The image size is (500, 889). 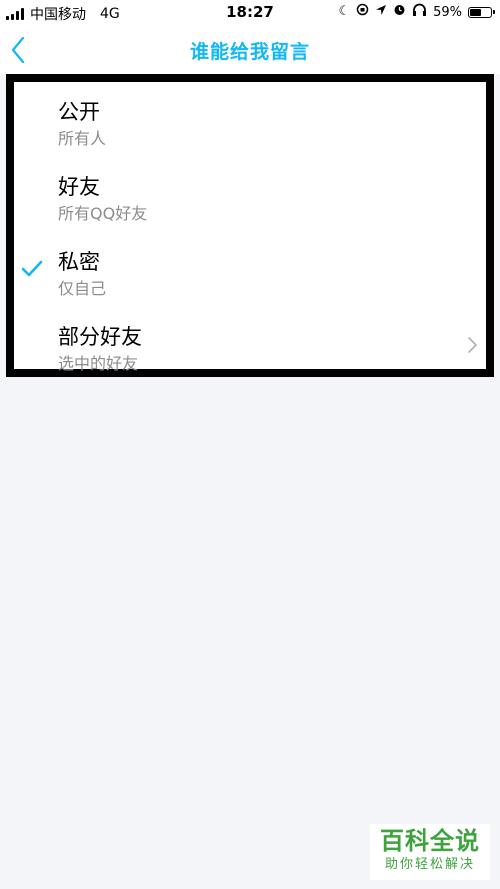 What do you see at coordinates (419, 12) in the screenshot?
I see `headphones-icon` at bounding box center [419, 12].